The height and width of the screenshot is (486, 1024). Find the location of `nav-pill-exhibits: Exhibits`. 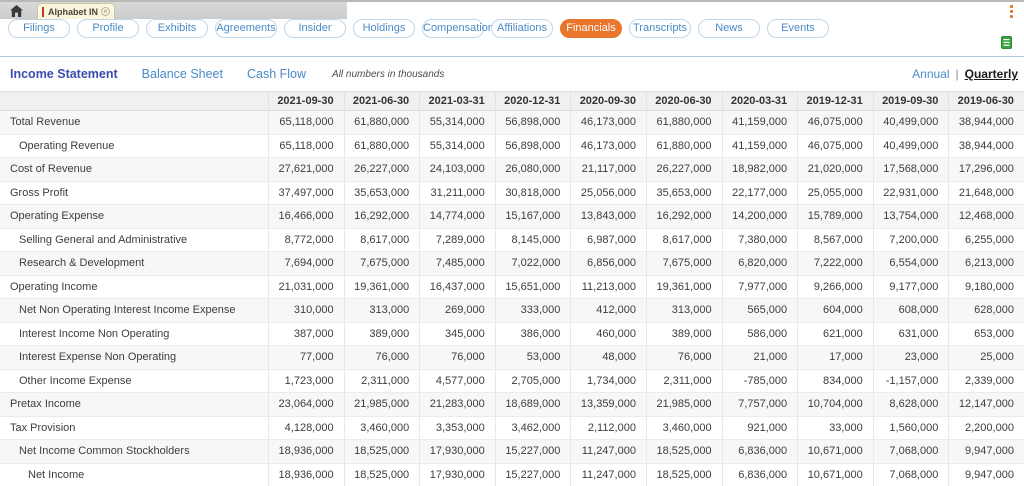

nav-pill-exhibits: Exhibits is located at coordinates (177, 28).